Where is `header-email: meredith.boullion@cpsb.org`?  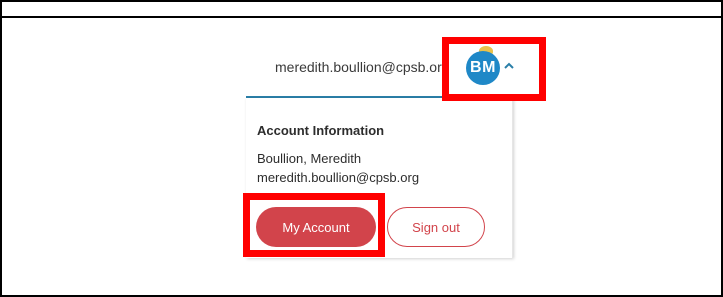
header-email: meredith.boullion@cpsb.org is located at coordinates (362, 67).